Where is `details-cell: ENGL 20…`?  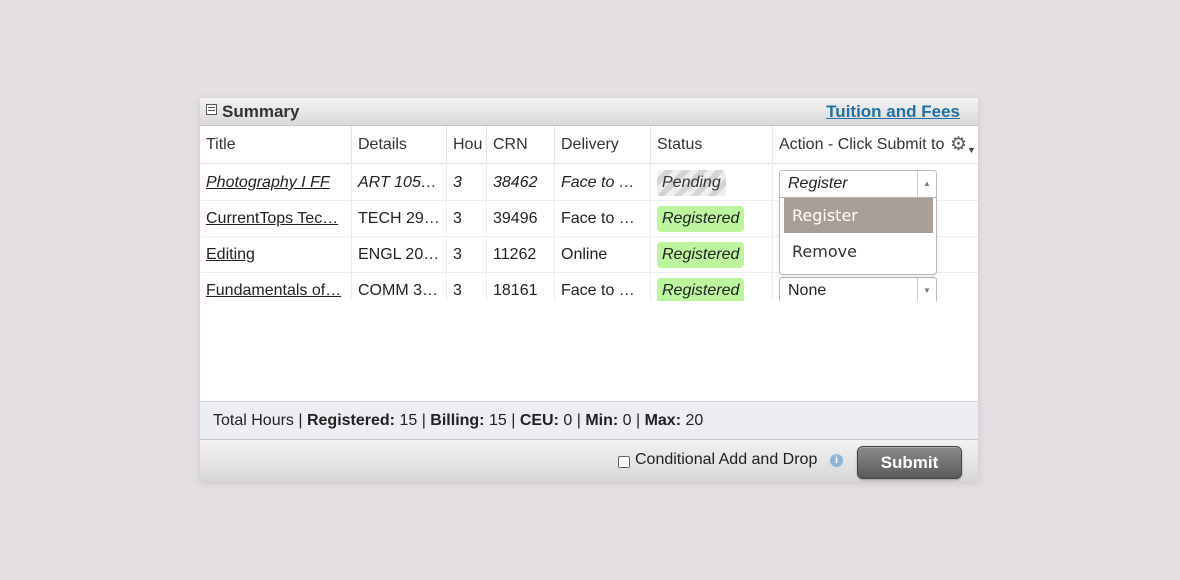
details-cell: ENGL 20… is located at coordinates (399, 255).